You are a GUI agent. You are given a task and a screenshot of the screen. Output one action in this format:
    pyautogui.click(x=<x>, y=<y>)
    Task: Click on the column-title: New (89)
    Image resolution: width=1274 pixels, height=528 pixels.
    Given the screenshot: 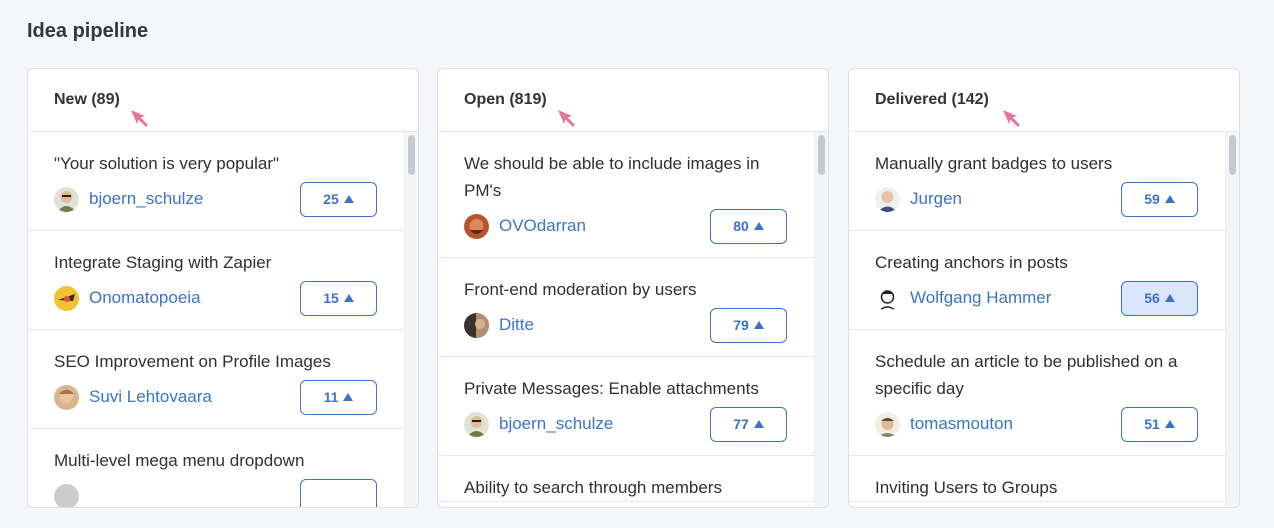 What is the action you would take?
    pyautogui.click(x=87, y=99)
    